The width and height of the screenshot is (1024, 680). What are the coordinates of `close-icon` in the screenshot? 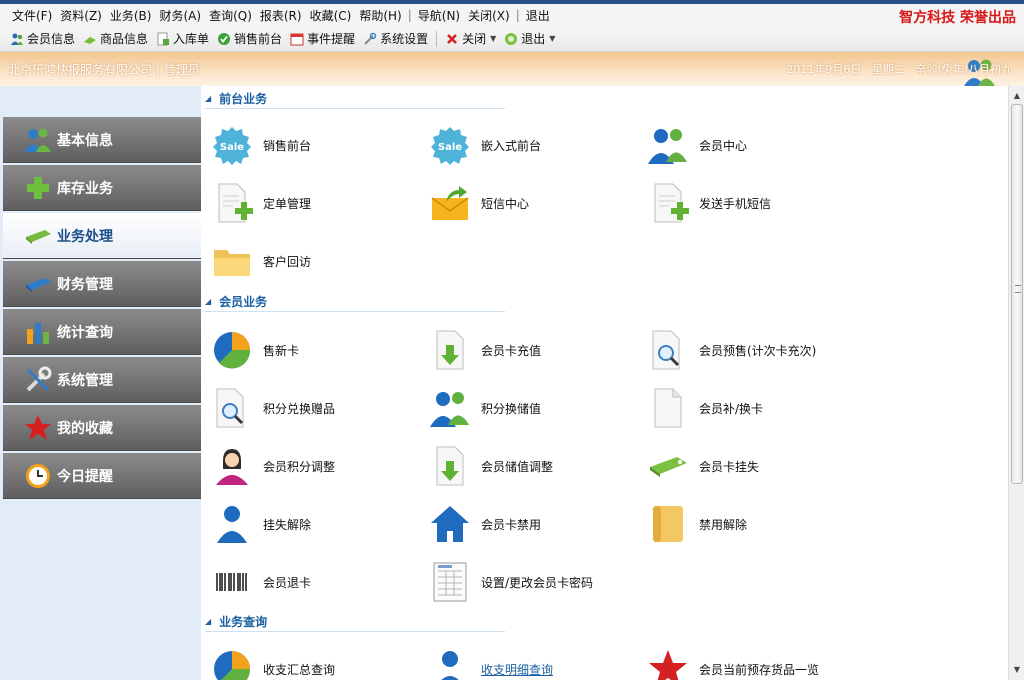 It's located at (452, 38).